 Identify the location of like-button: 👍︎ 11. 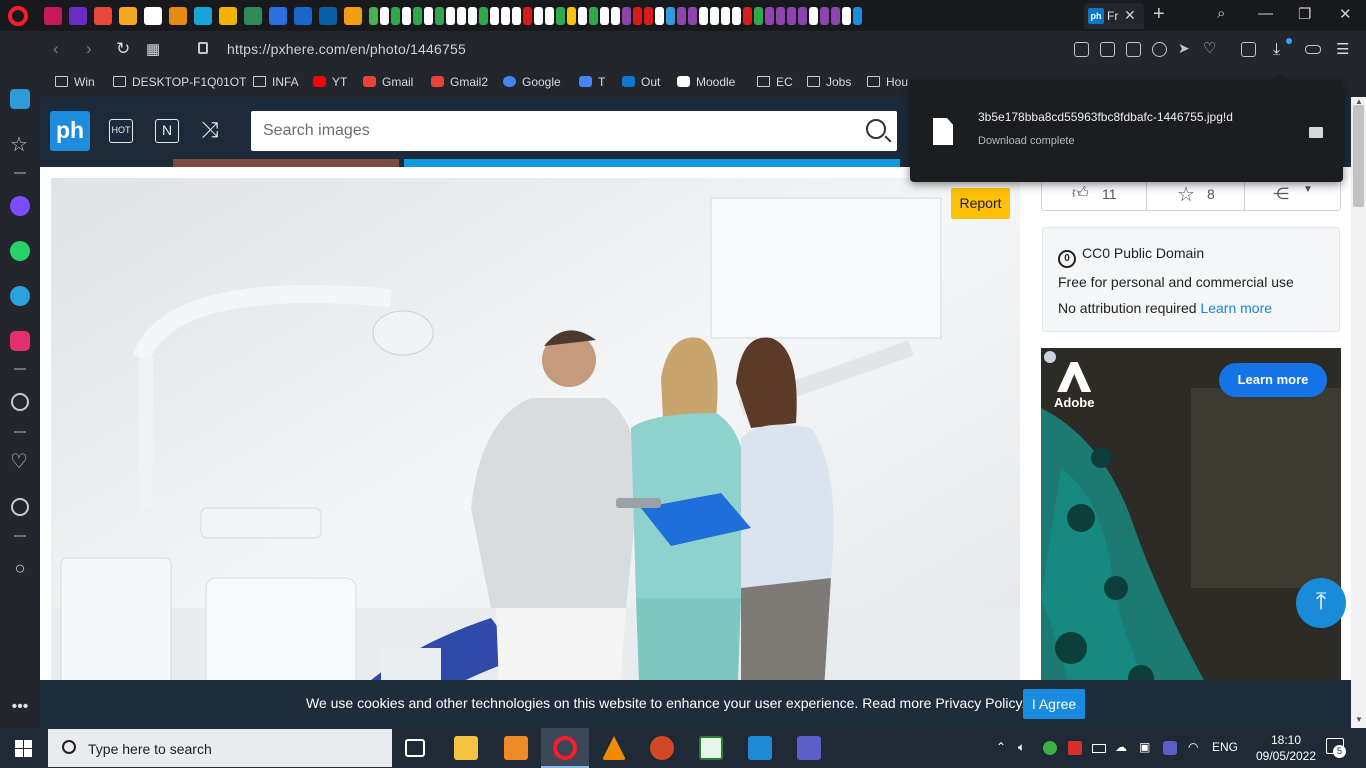
(1094, 194).